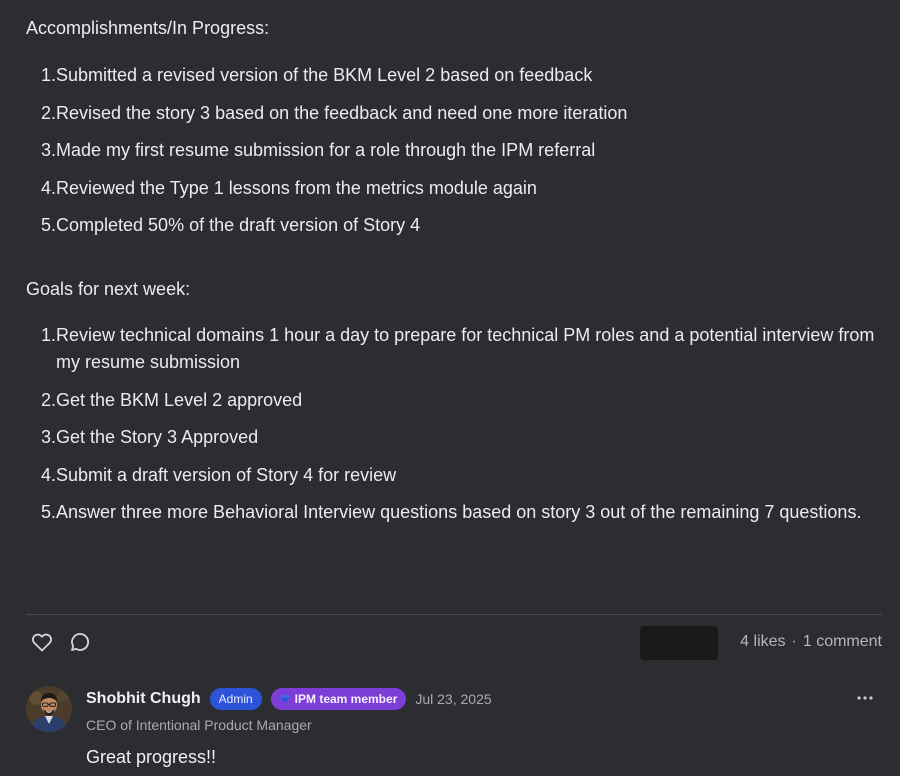 The image size is (900, 776). I want to click on list-item-text: Get the Story 3 Approved, so click(157, 437).